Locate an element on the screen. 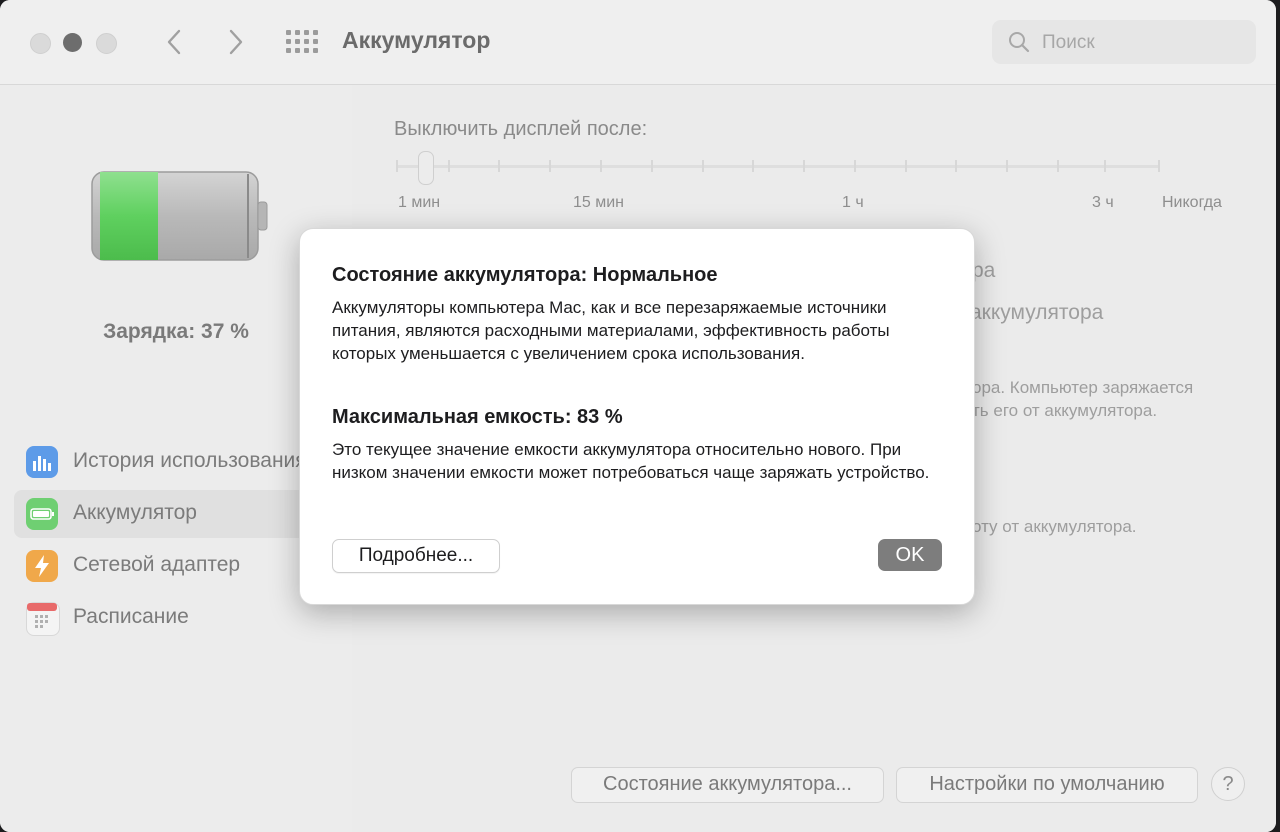  sidebar-item-label: Сетевой адаптер is located at coordinates (157, 564).